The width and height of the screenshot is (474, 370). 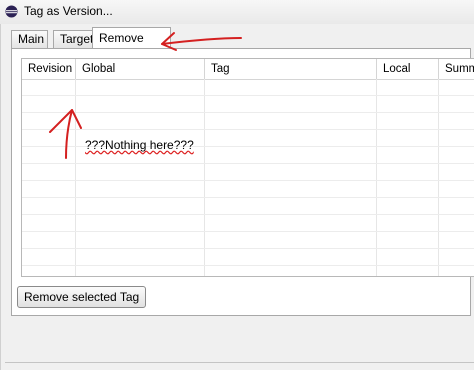 I want to click on remove-selected-tag-button: Remove selected Tag, so click(x=82, y=297).